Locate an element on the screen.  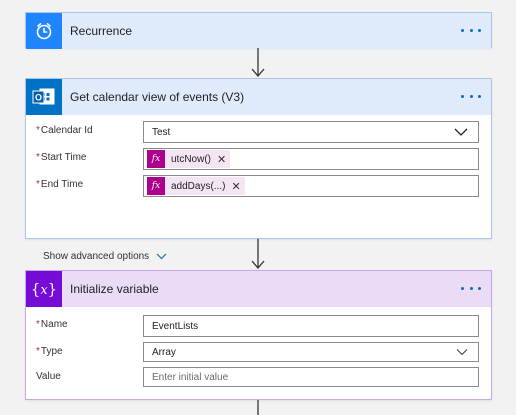
recurrence-title: Recurrence is located at coordinates (101, 31).